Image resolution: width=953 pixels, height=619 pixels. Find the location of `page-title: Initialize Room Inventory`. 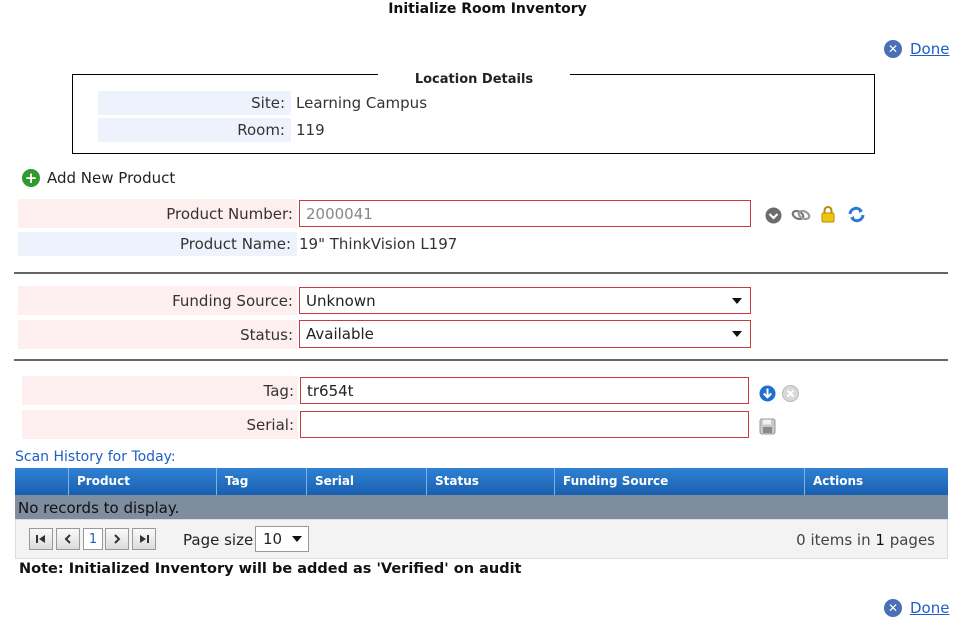

page-title: Initialize Room Inventory is located at coordinates (487, 9).